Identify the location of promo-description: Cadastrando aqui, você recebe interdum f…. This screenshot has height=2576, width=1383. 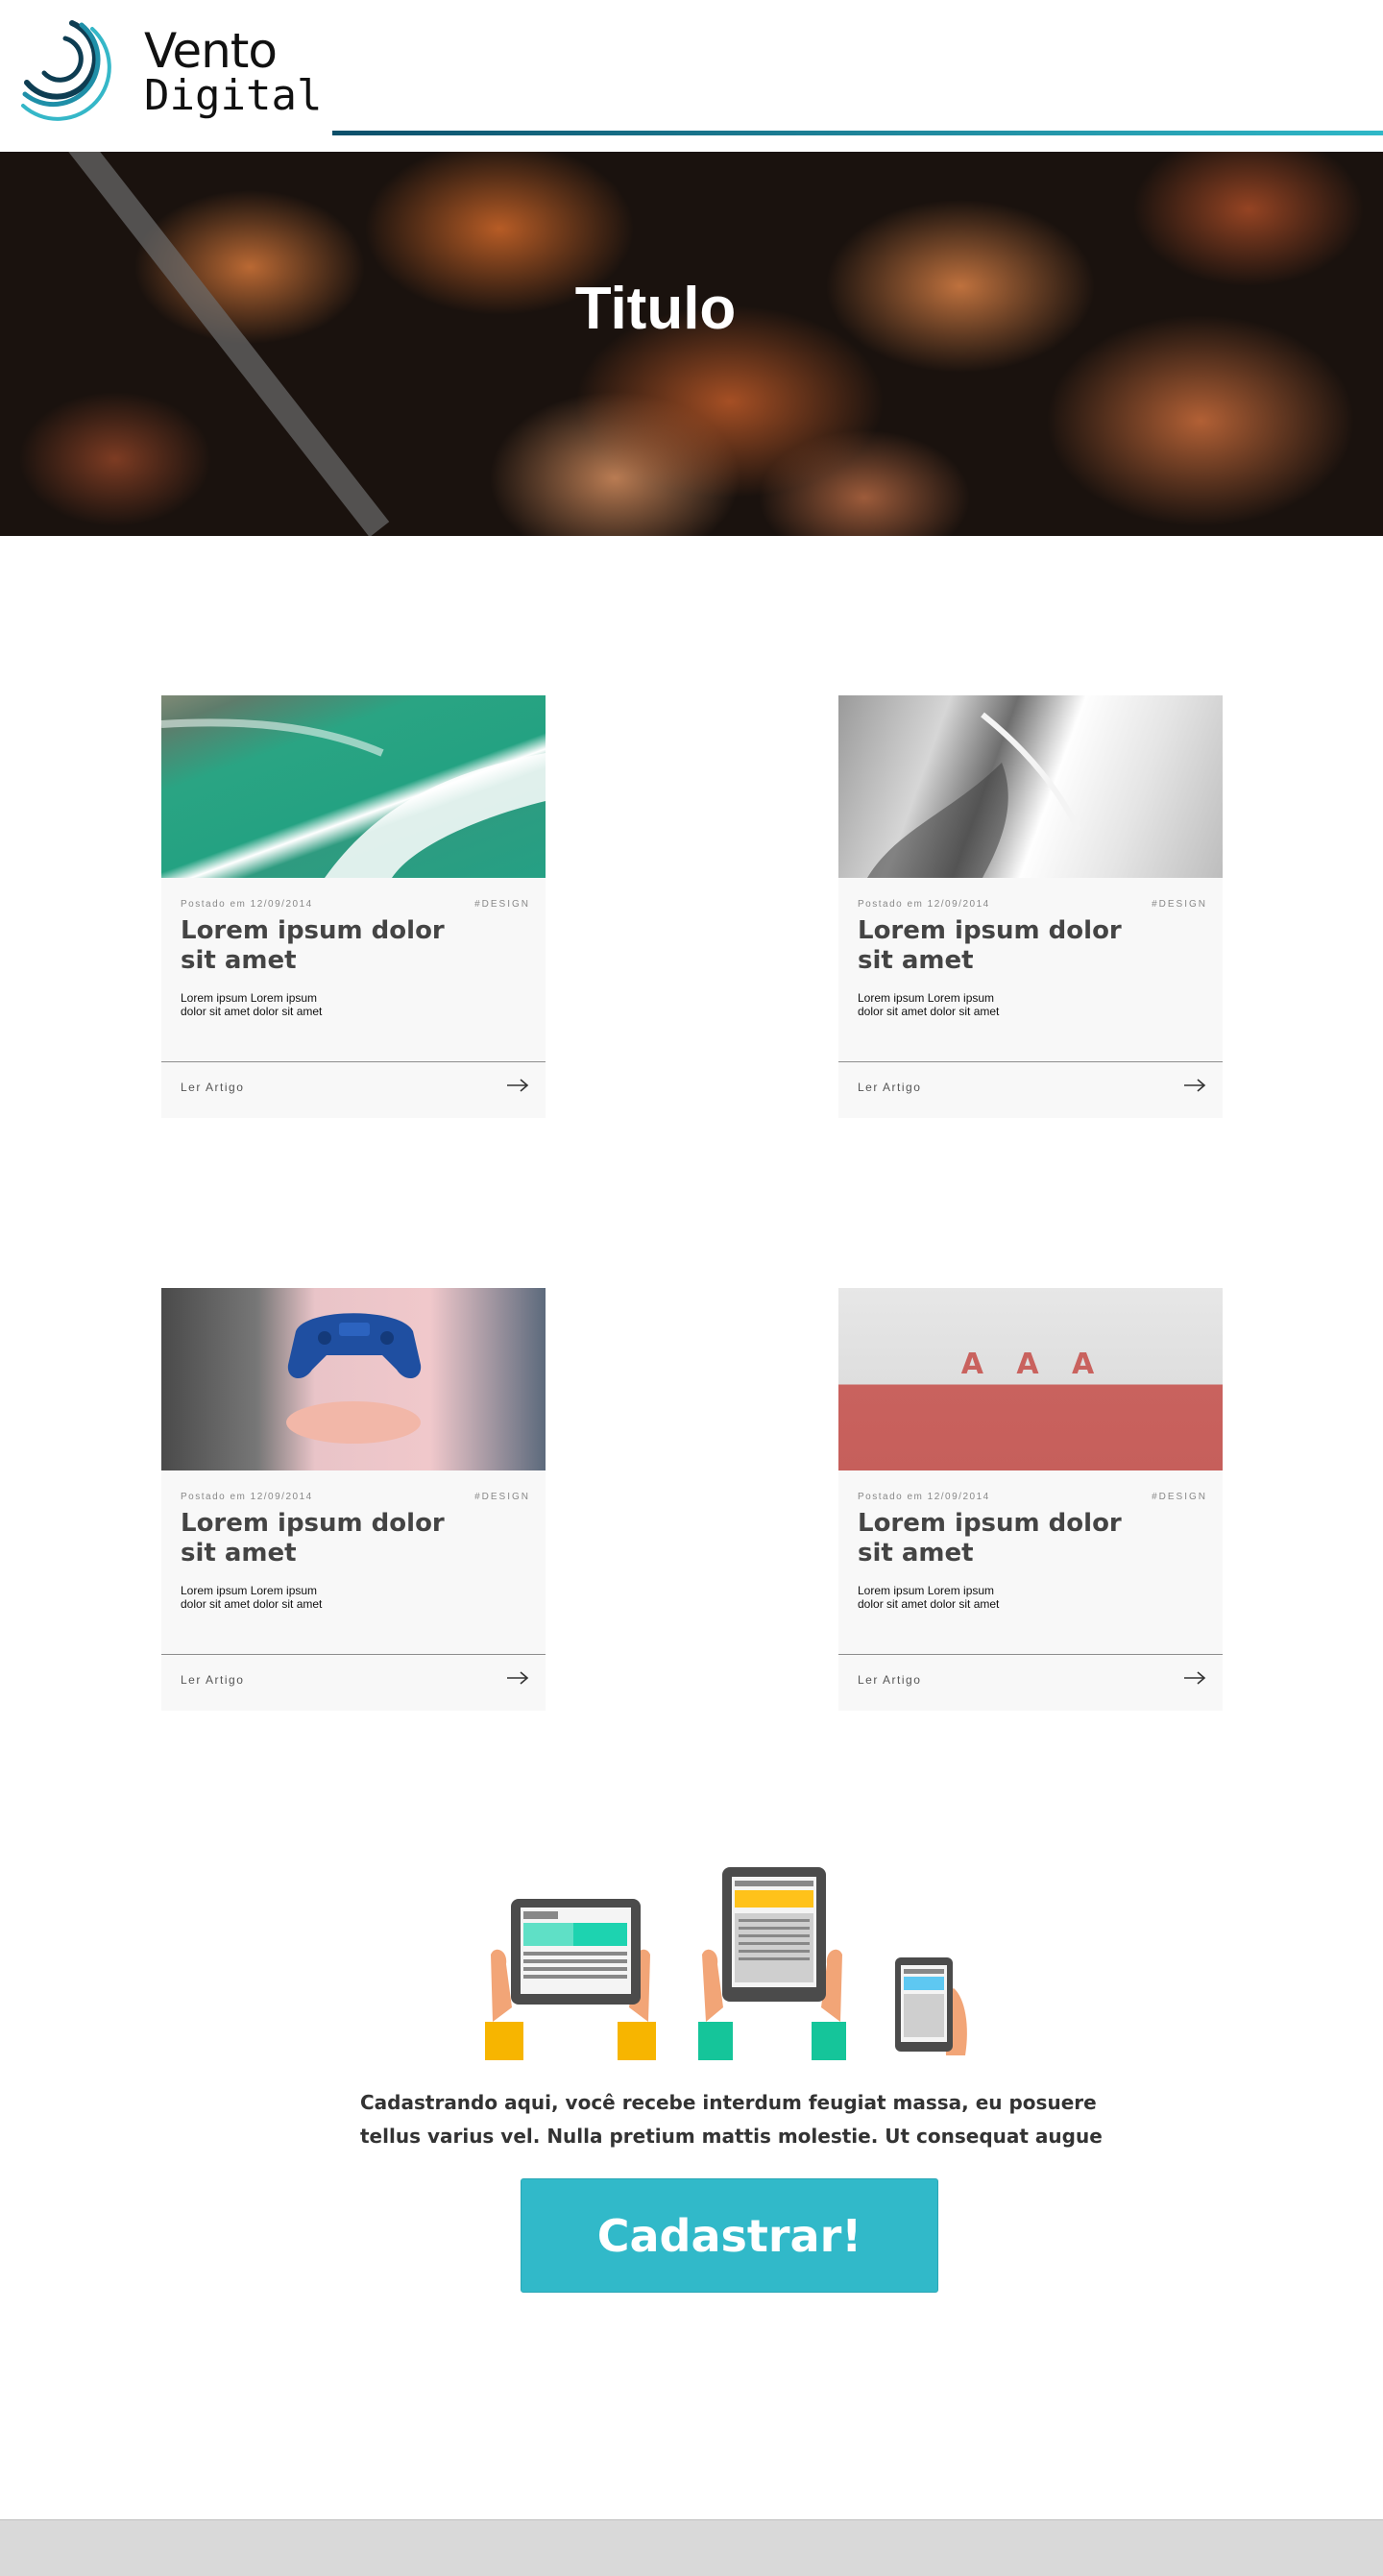
(731, 2119).